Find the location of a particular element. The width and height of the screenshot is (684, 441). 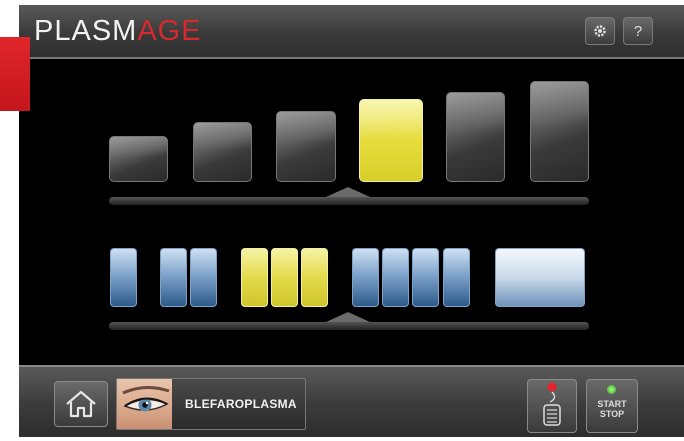

home-button is located at coordinates (81, 404).